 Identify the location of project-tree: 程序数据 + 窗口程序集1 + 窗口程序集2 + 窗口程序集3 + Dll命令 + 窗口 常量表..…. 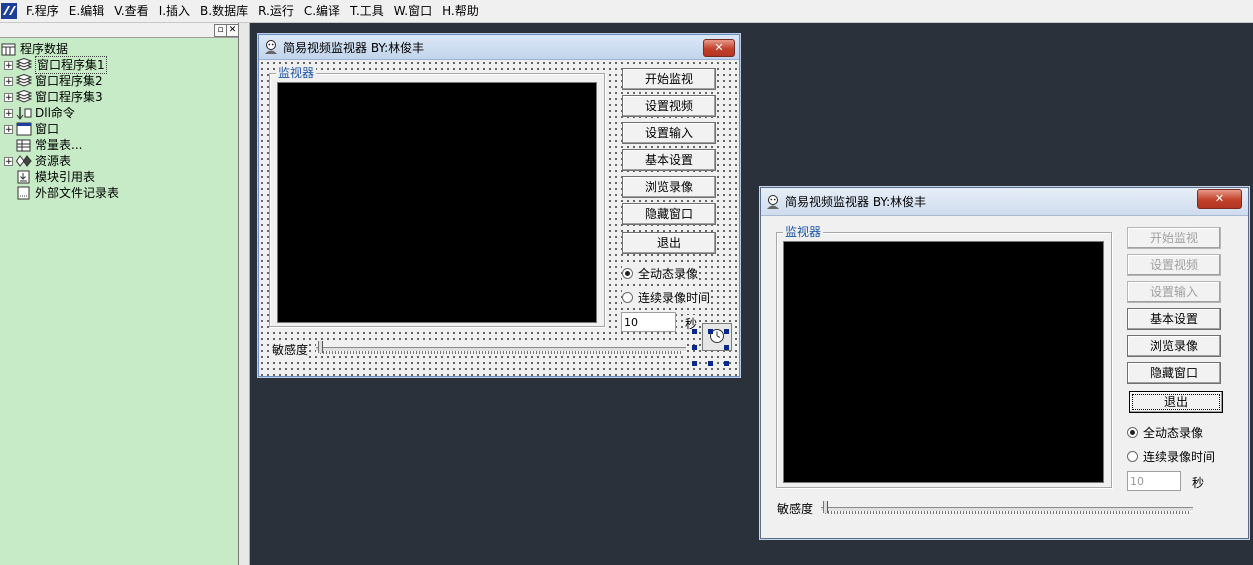
(119, 119).